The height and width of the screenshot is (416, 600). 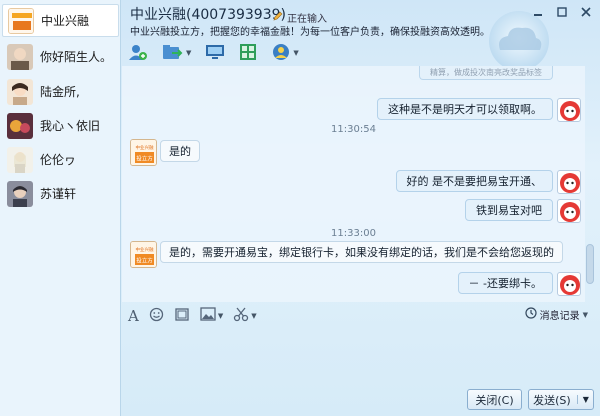 I want to click on emoji-button, so click(x=156, y=316).